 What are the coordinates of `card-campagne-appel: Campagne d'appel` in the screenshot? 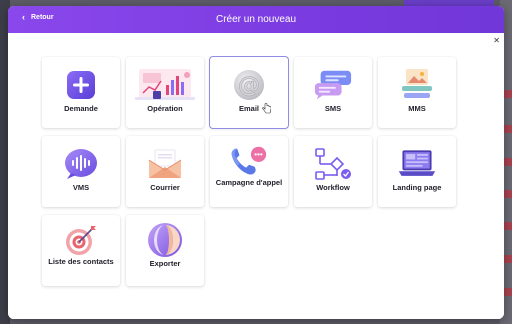 It's located at (249, 171).